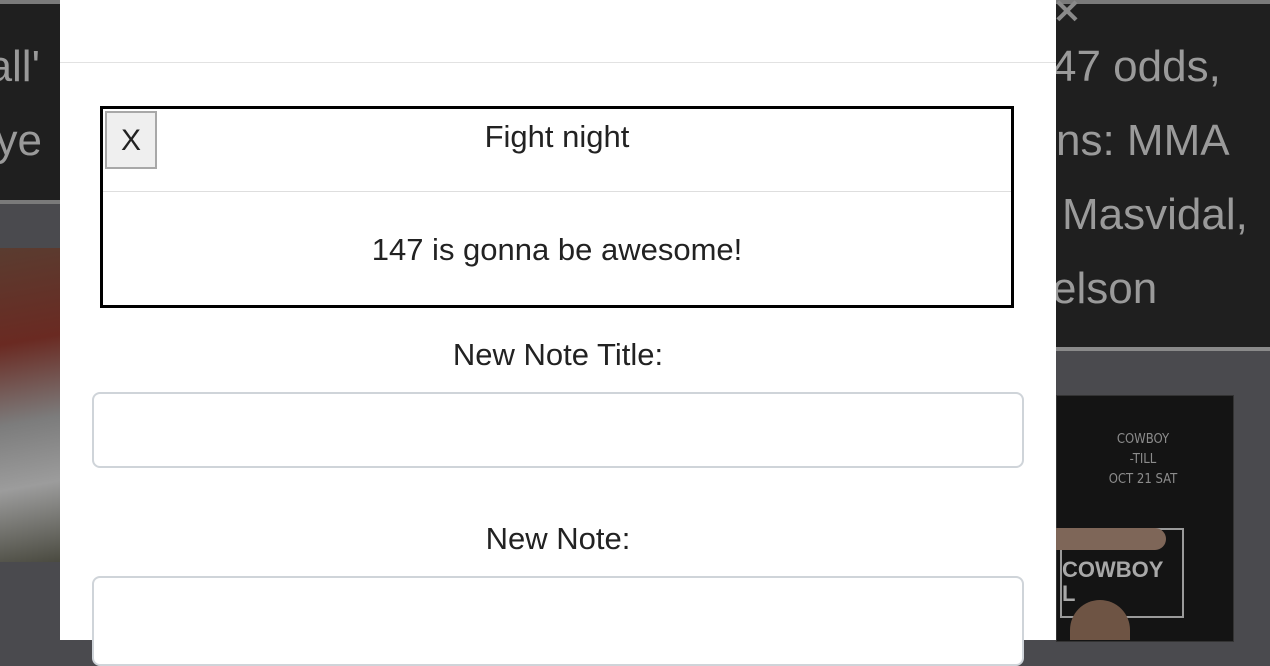 This screenshot has width=1270, height=666. I want to click on note-body: 147 is gonna be awesome!, so click(557, 249).